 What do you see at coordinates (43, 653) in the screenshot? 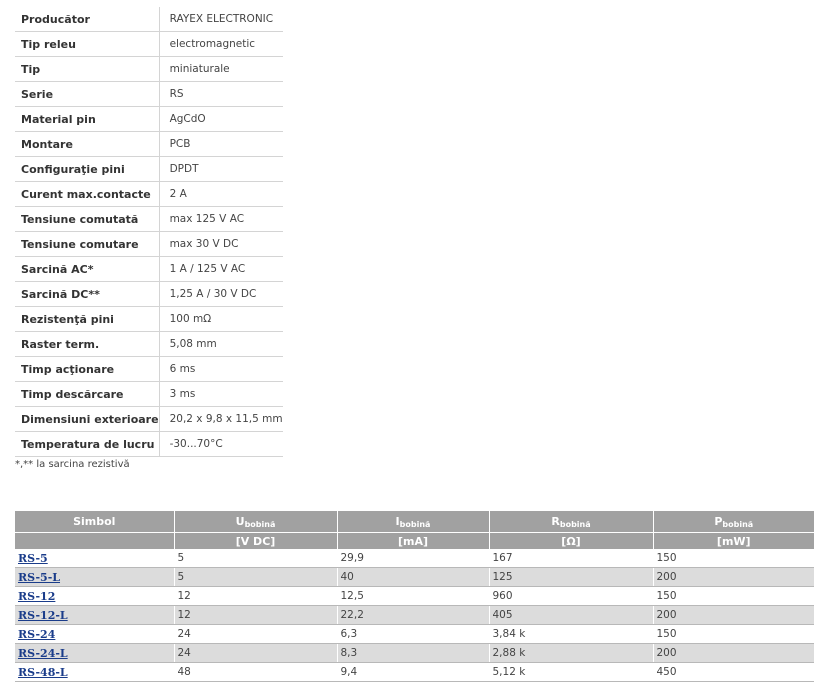
I see `model-link: RS-24-L` at bounding box center [43, 653].